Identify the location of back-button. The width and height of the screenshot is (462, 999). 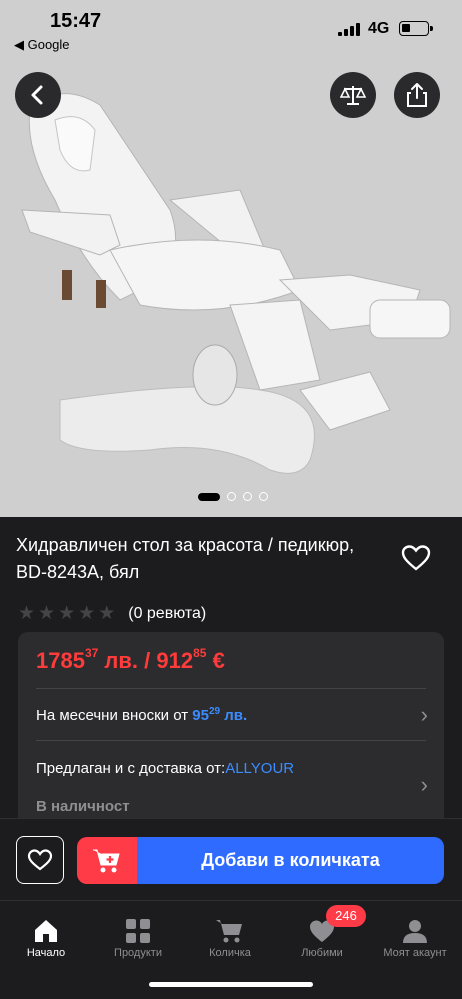
(38, 95).